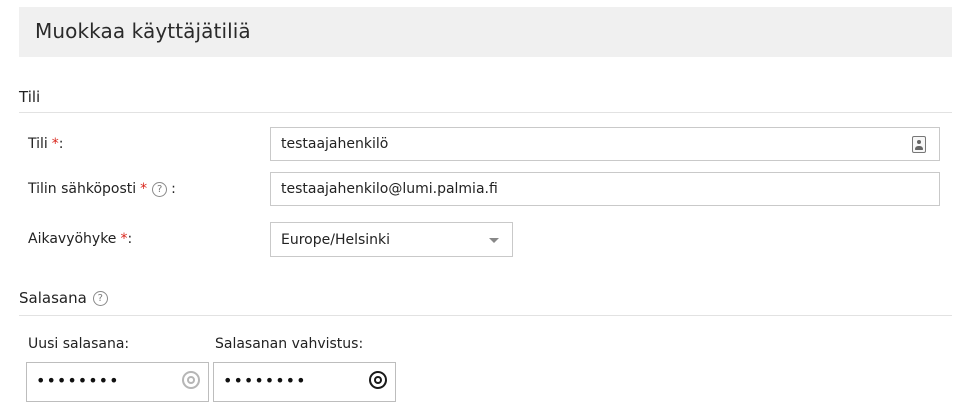 This screenshot has width=956, height=402. Describe the element at coordinates (82, 189) in the screenshot. I see `email-label-text: Tilin sähköposti` at that location.